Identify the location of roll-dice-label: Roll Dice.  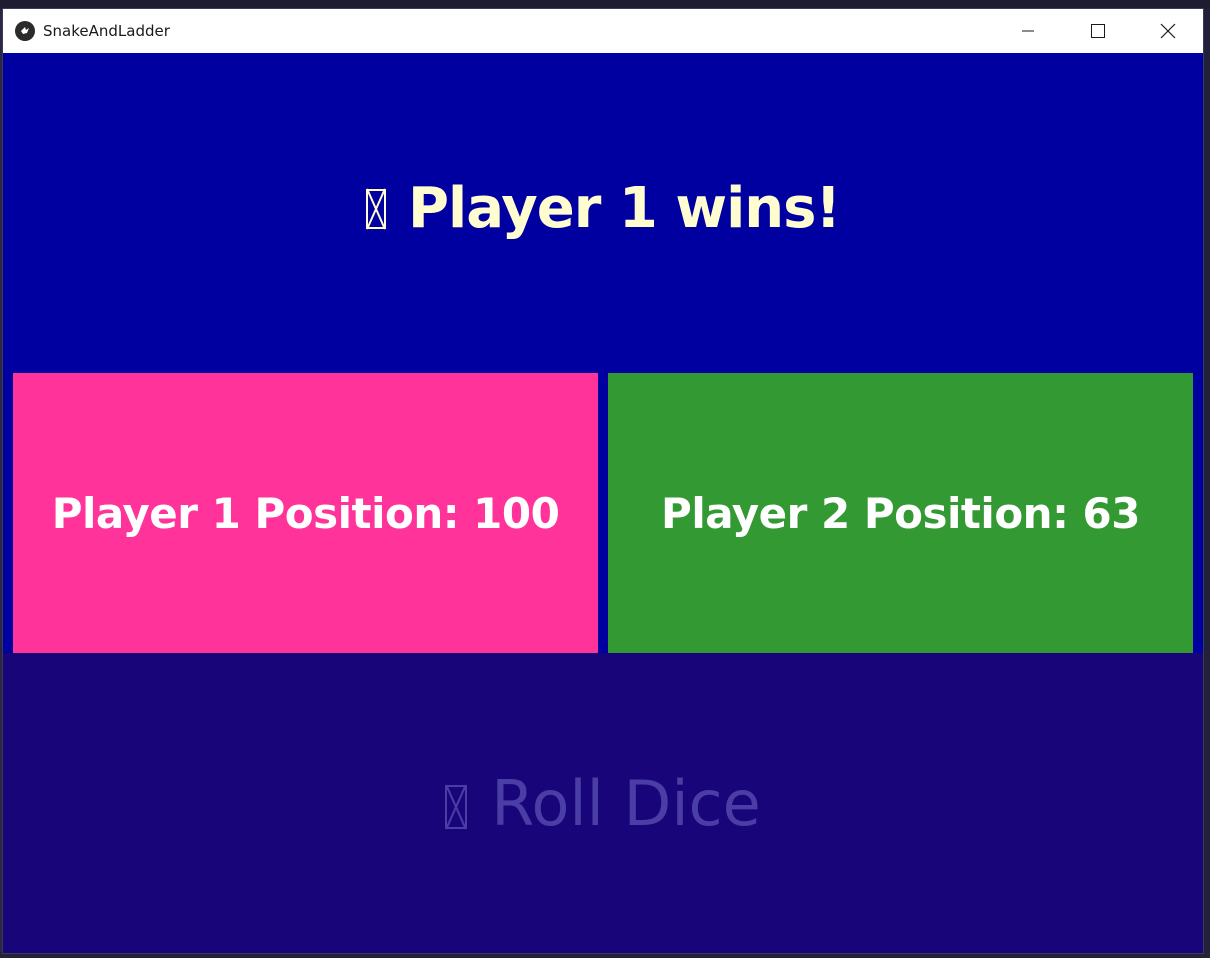
(603, 803).